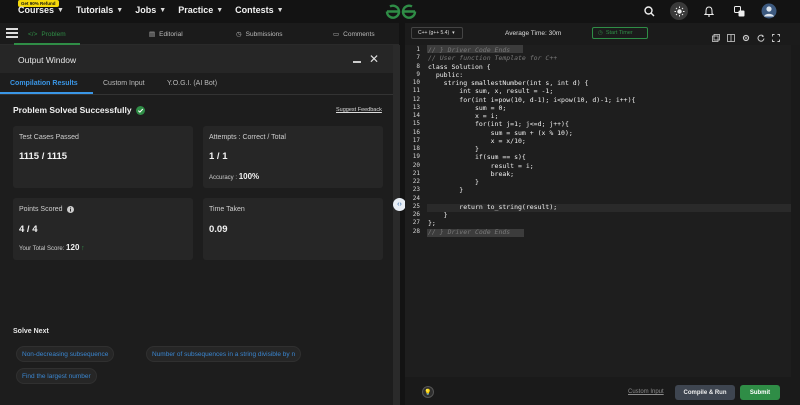  What do you see at coordinates (471, 173) in the screenshot?
I see `code-line: break;` at bounding box center [471, 173].